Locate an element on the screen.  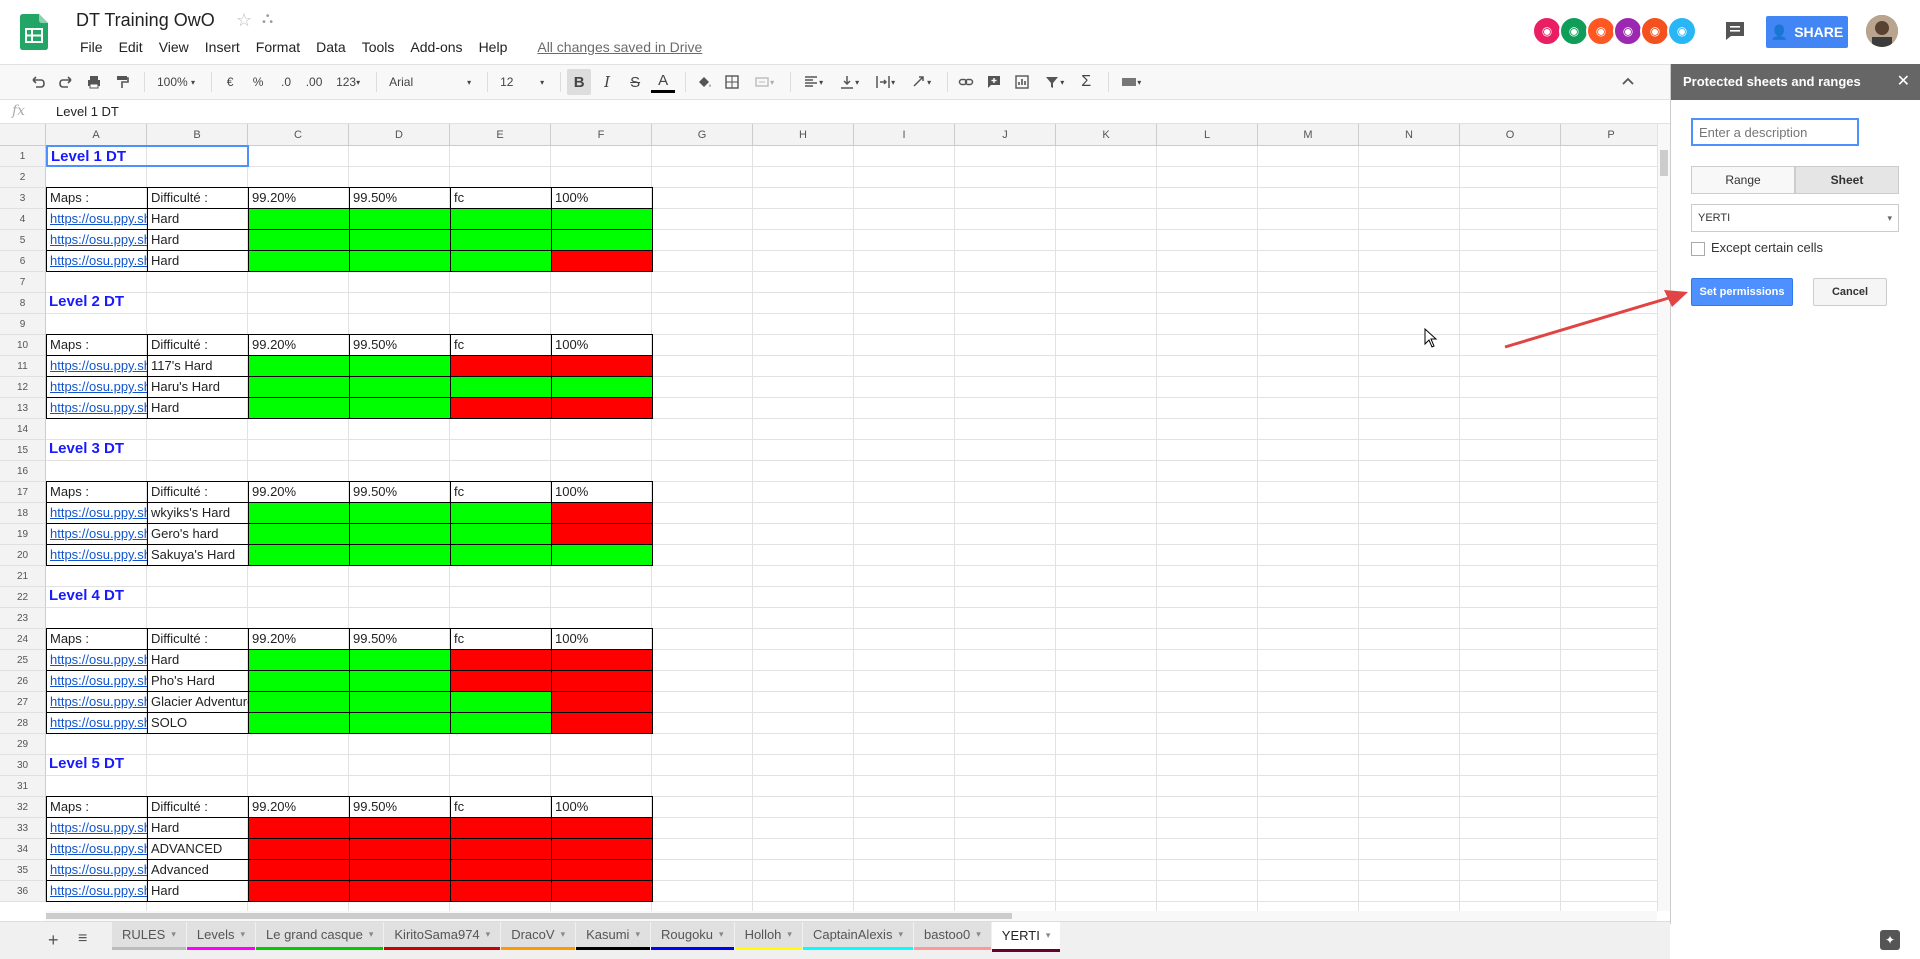
sheet-tab: RULES ▾ is located at coordinates (149, 936).